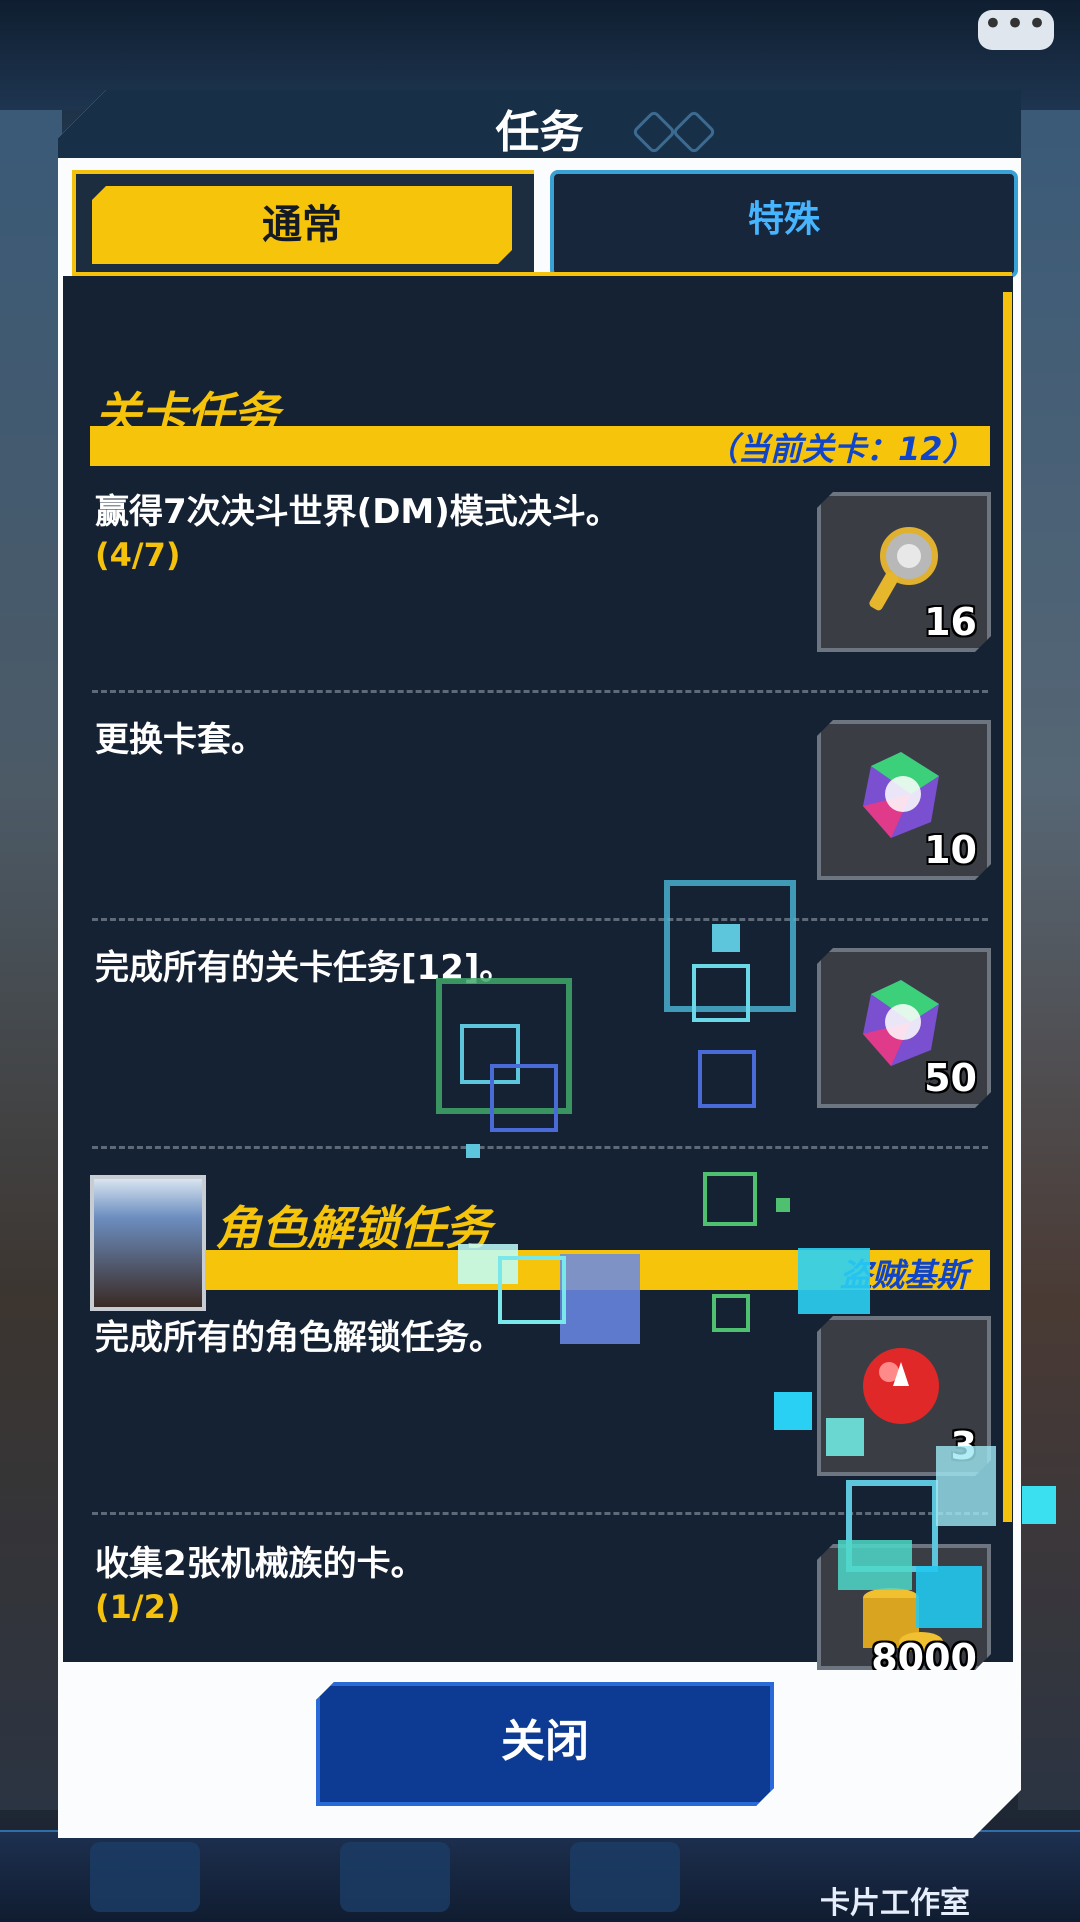 The image size is (1080, 1922). Describe the element at coordinates (783, 219) in the screenshot. I see `tab-label: 特殊` at that location.